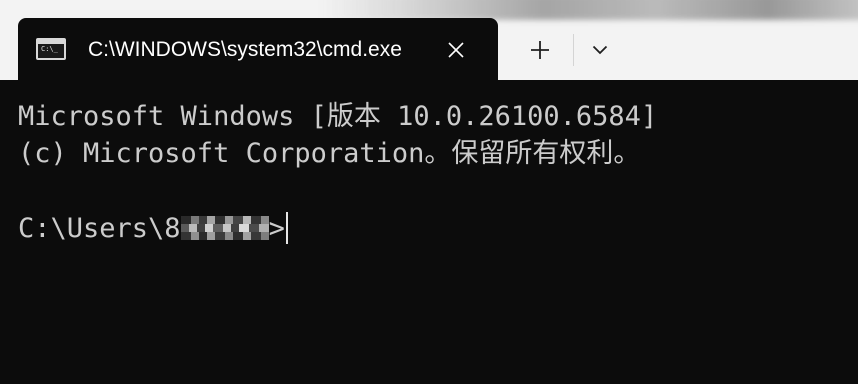  What do you see at coordinates (276, 228) in the screenshot?
I see `prompt-symbol: >` at bounding box center [276, 228].